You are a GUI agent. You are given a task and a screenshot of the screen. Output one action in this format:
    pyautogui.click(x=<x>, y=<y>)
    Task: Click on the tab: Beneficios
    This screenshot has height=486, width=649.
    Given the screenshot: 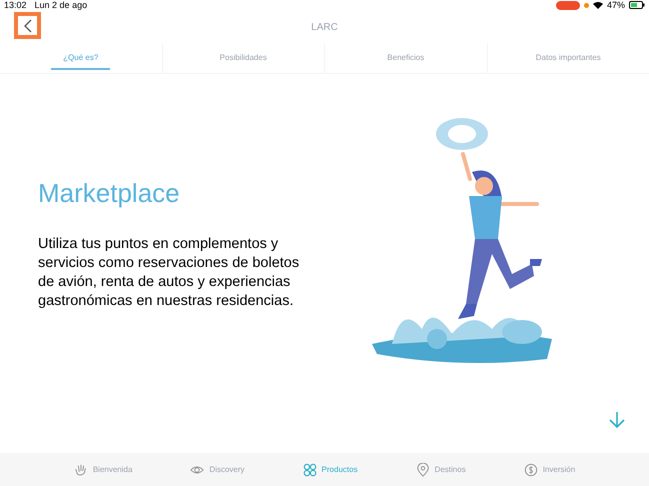 What is the action you would take?
    pyautogui.click(x=405, y=59)
    